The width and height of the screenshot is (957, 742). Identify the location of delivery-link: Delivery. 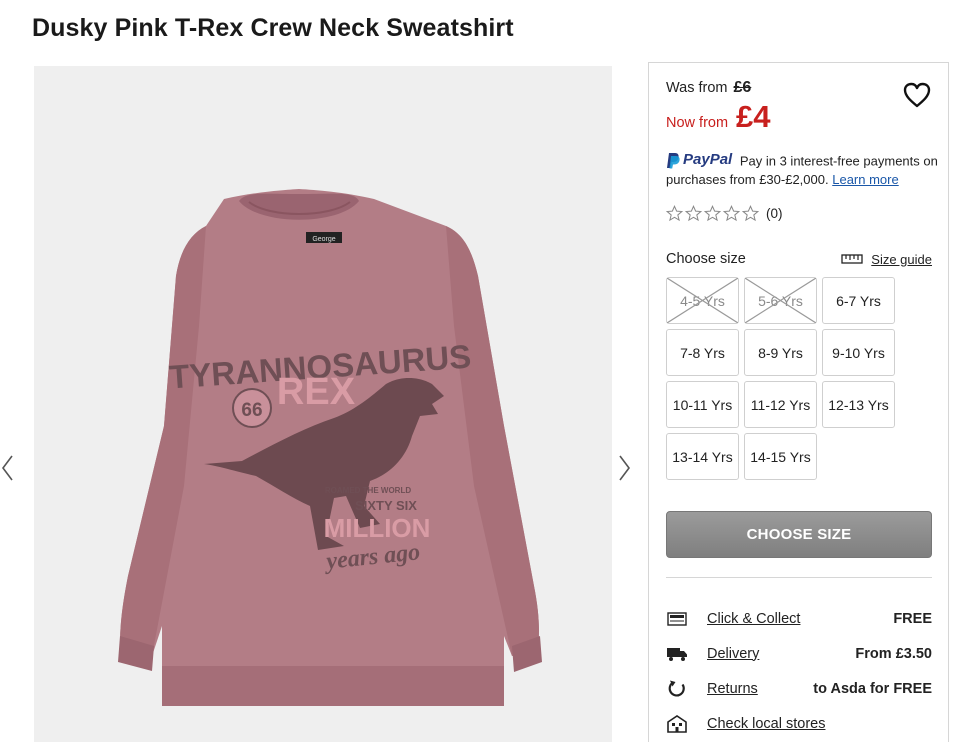
(781, 654).